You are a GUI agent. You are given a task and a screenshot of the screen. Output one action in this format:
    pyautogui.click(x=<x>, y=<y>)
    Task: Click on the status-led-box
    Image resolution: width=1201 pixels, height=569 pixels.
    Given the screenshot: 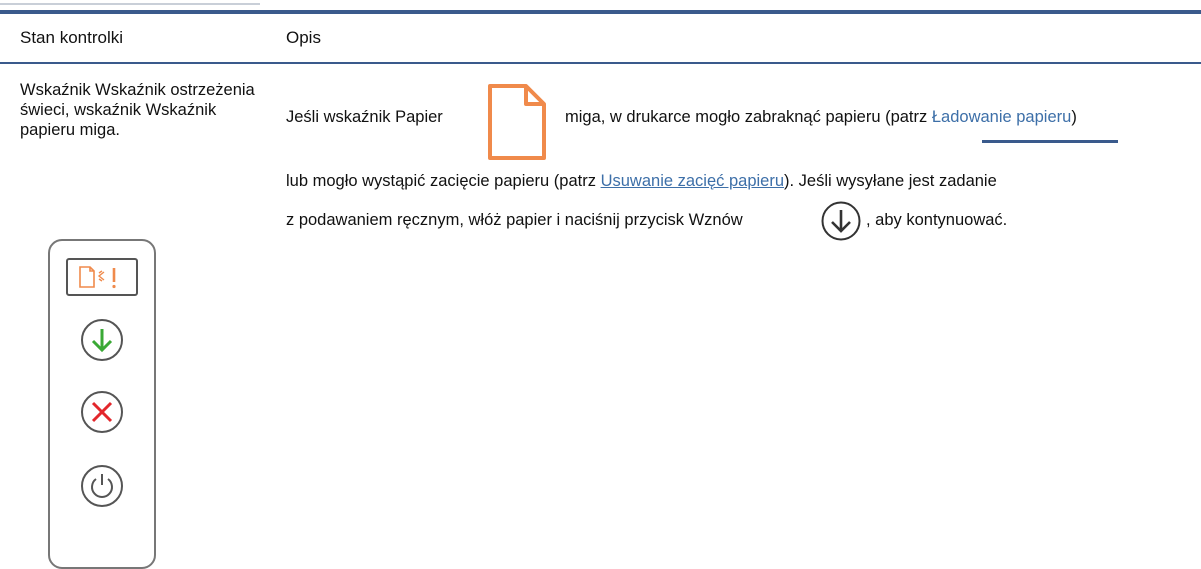 What is the action you would take?
    pyautogui.click(x=102, y=277)
    